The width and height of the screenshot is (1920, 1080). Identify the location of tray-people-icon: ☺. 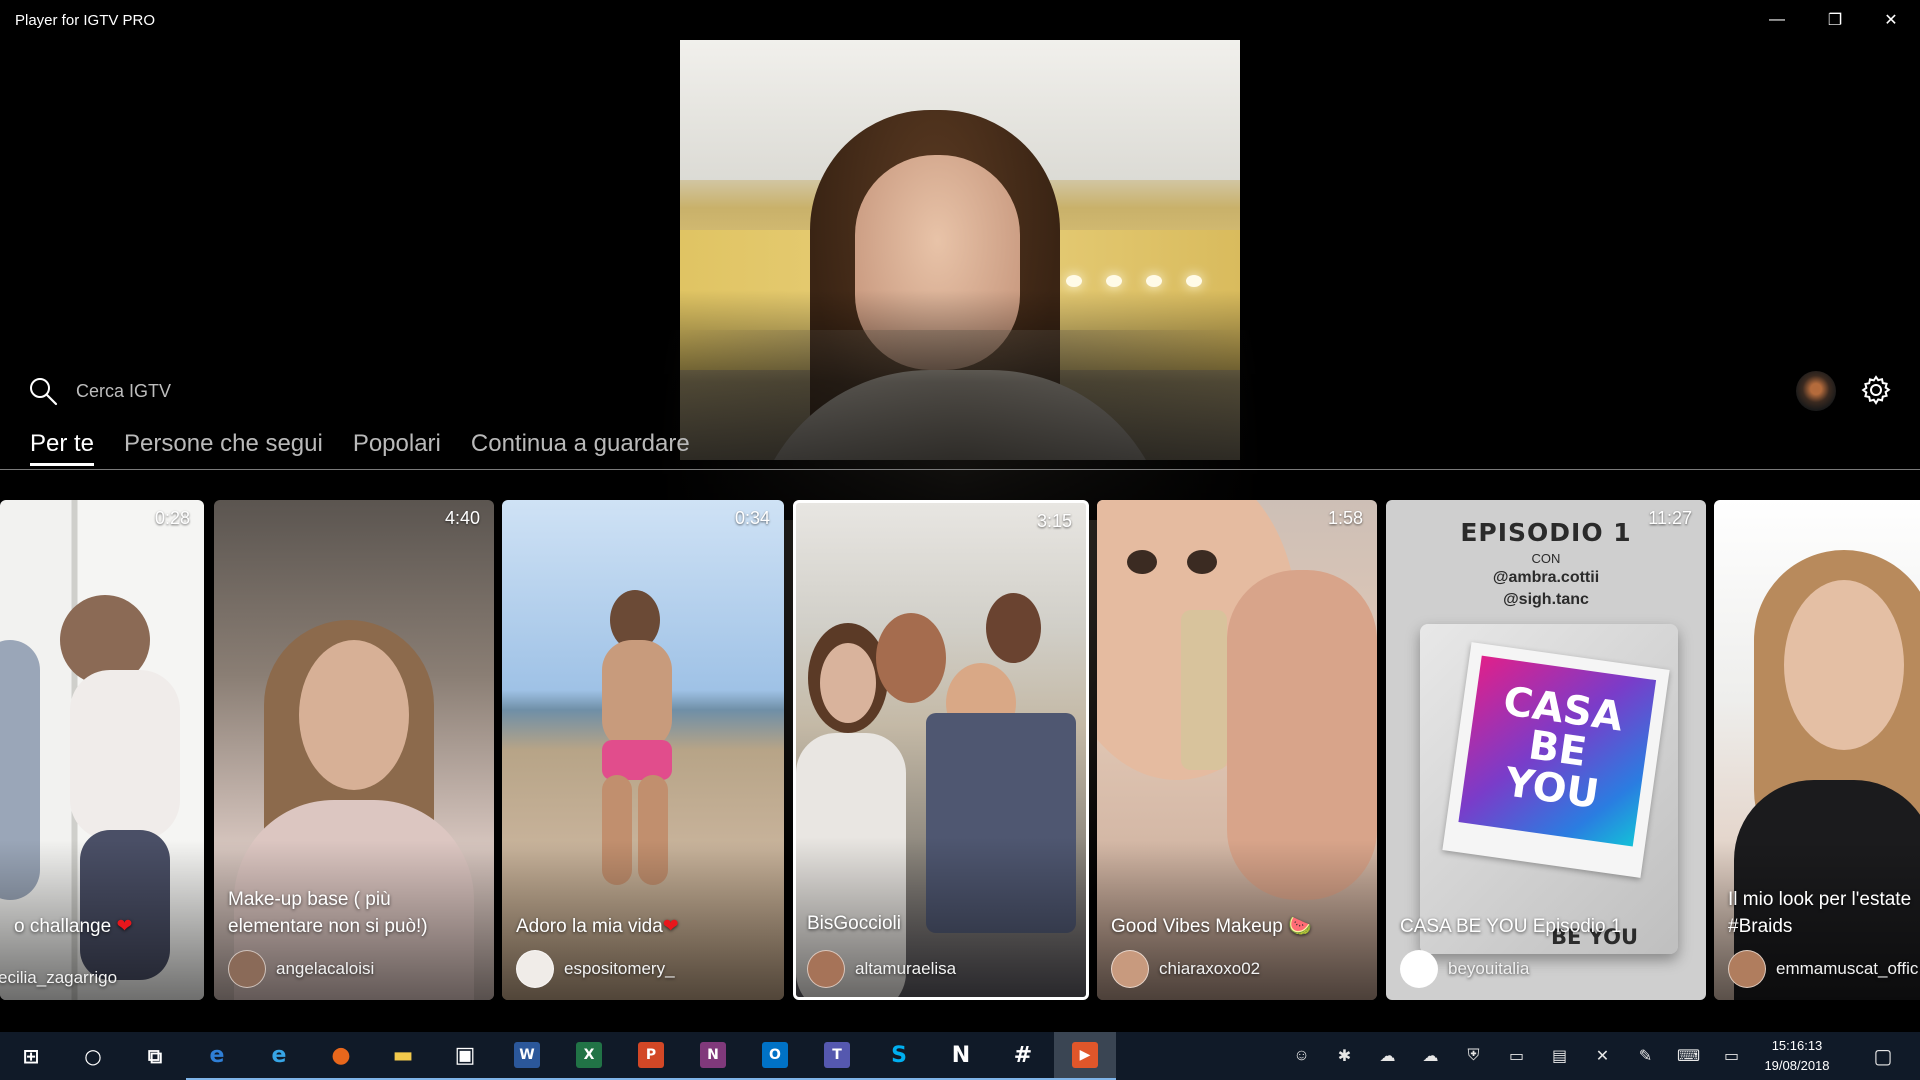
(1301, 1056).